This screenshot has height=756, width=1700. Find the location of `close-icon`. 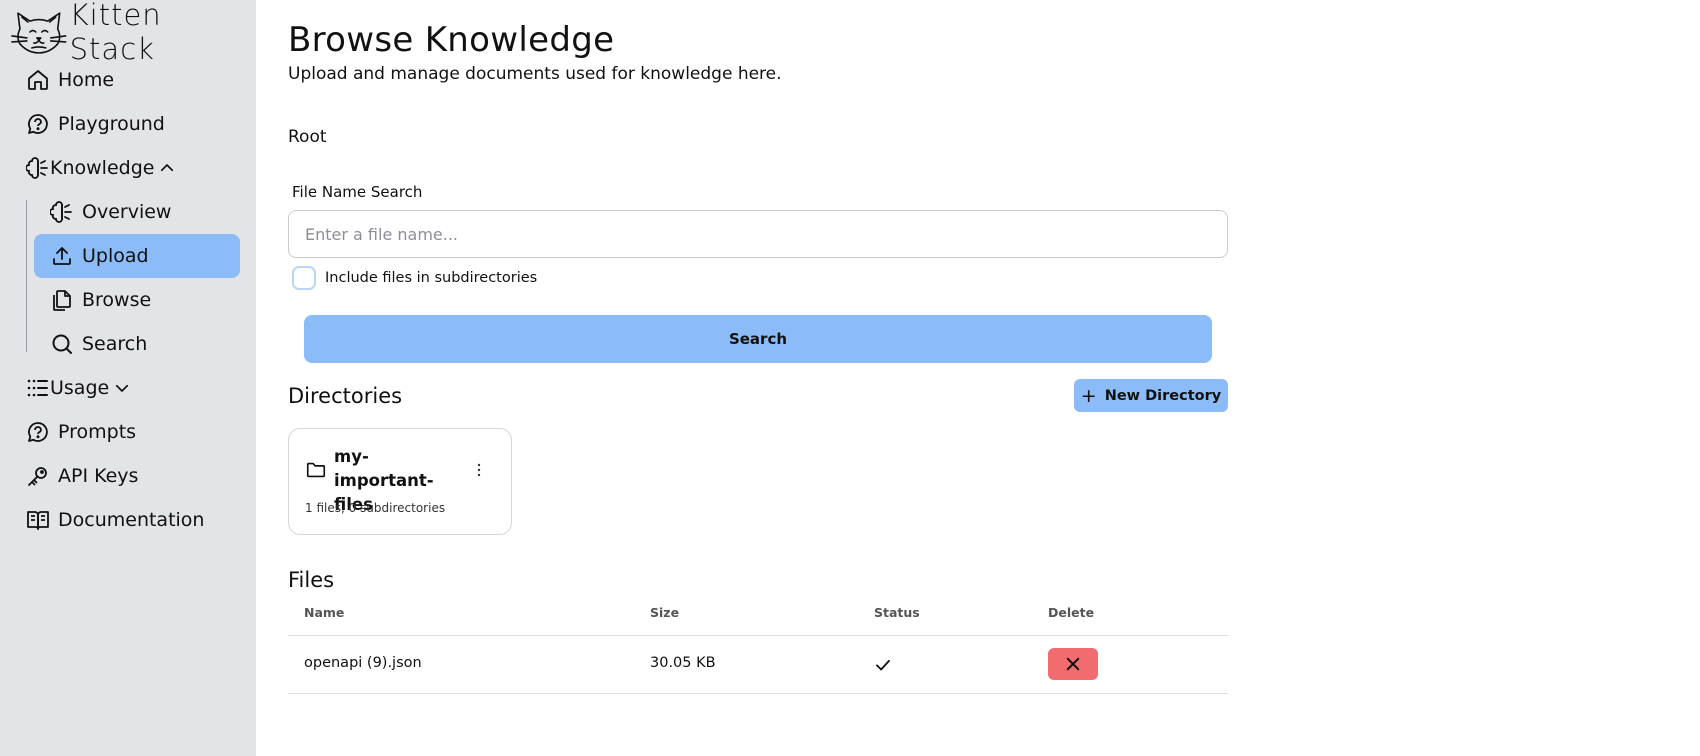

close-icon is located at coordinates (1073, 664).